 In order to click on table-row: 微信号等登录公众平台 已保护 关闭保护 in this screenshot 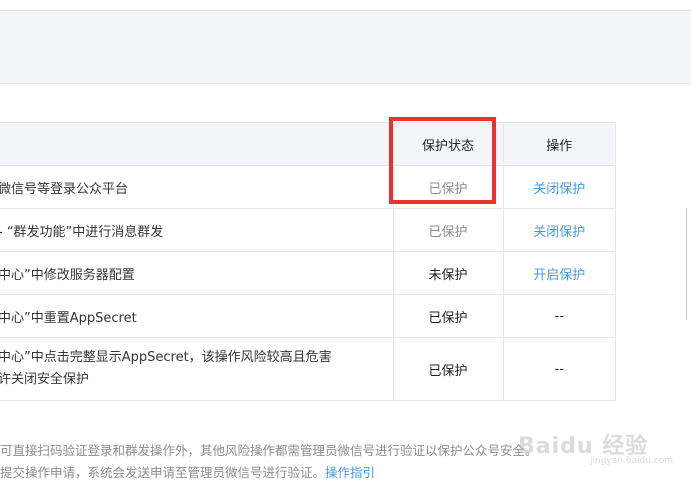, I will do `click(307, 187)`.